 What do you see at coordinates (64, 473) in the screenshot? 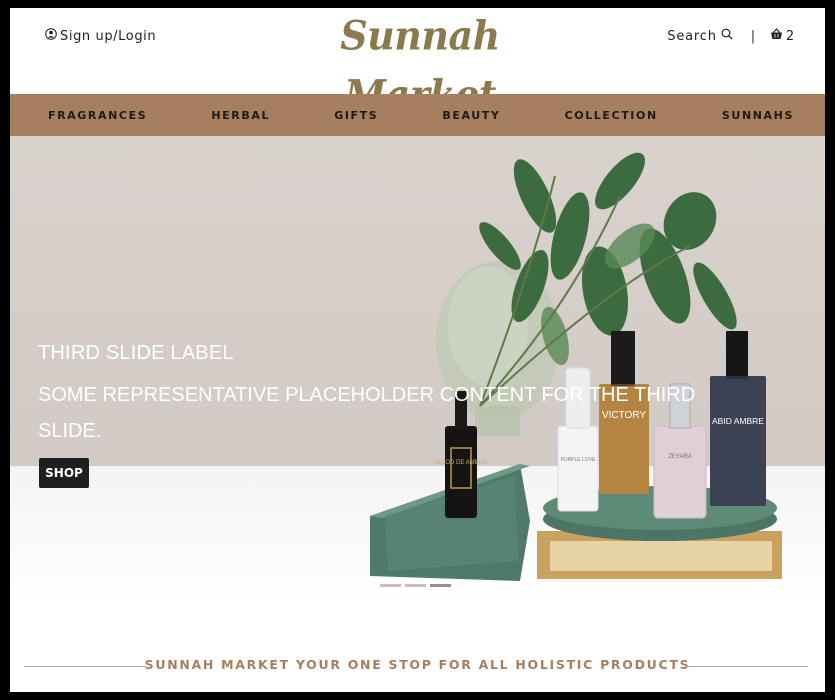
I see `shop-button: SHOP` at bounding box center [64, 473].